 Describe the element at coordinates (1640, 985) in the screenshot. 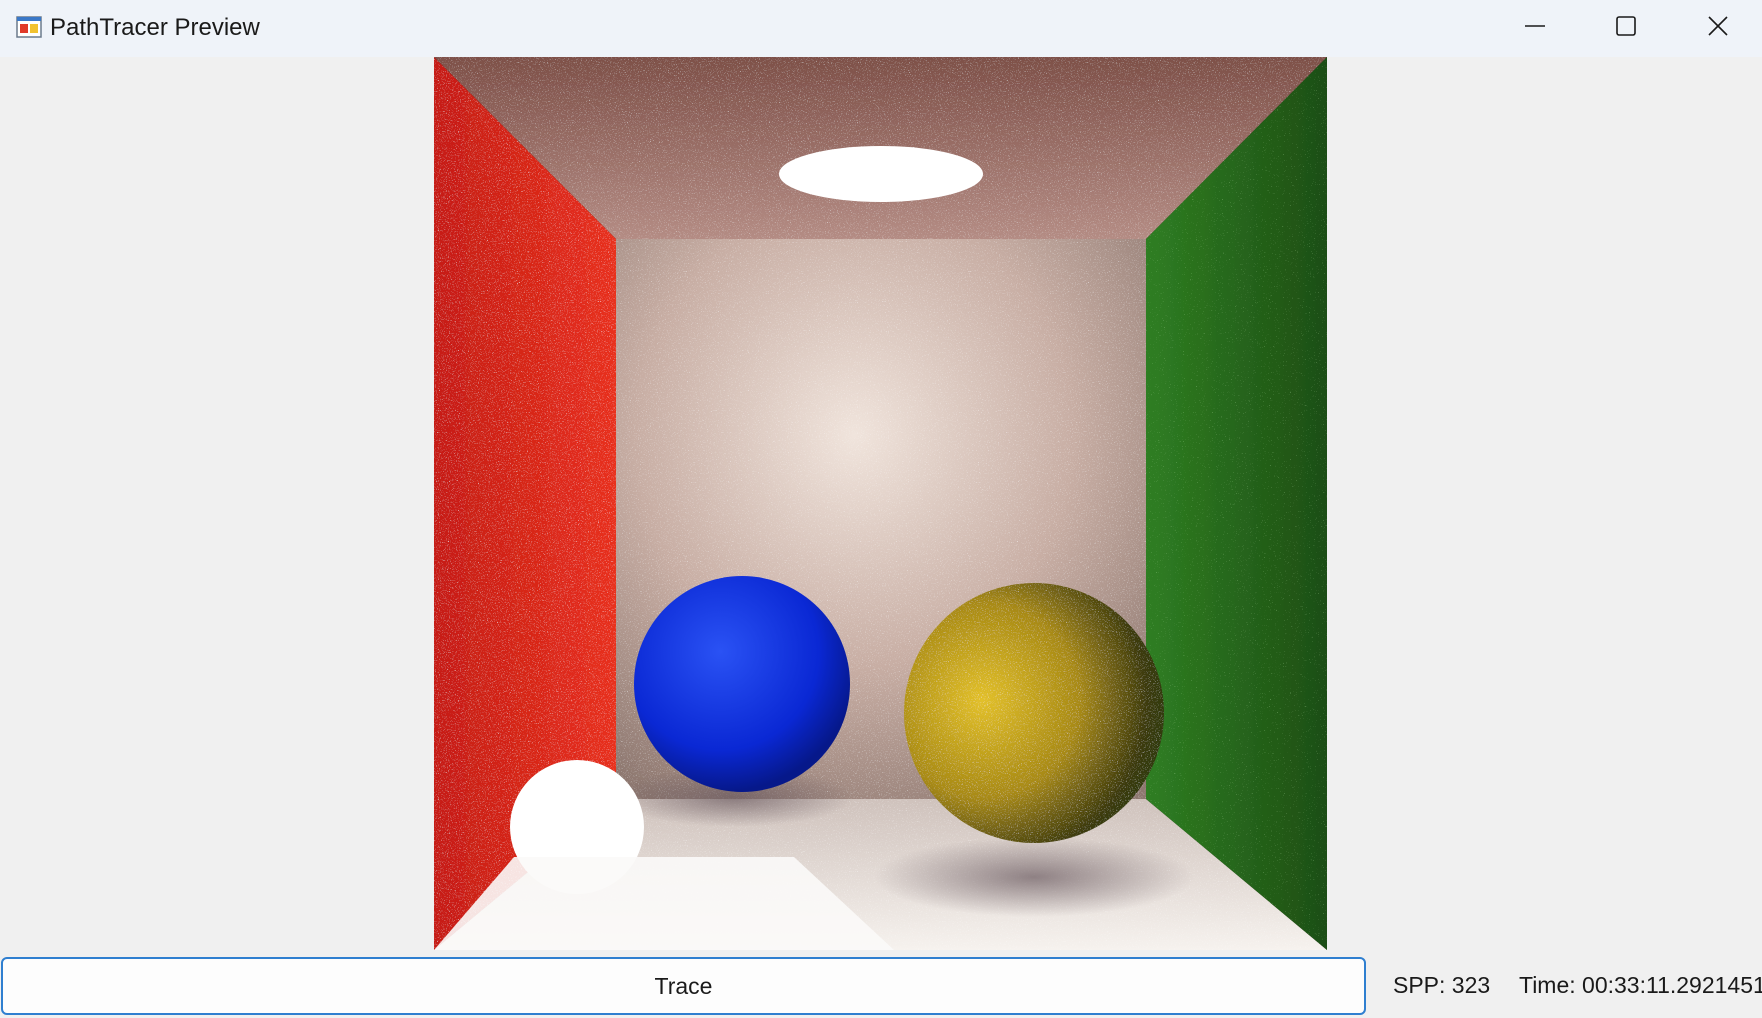

I see `time-status: Time: 00:33:11.2921451` at that location.